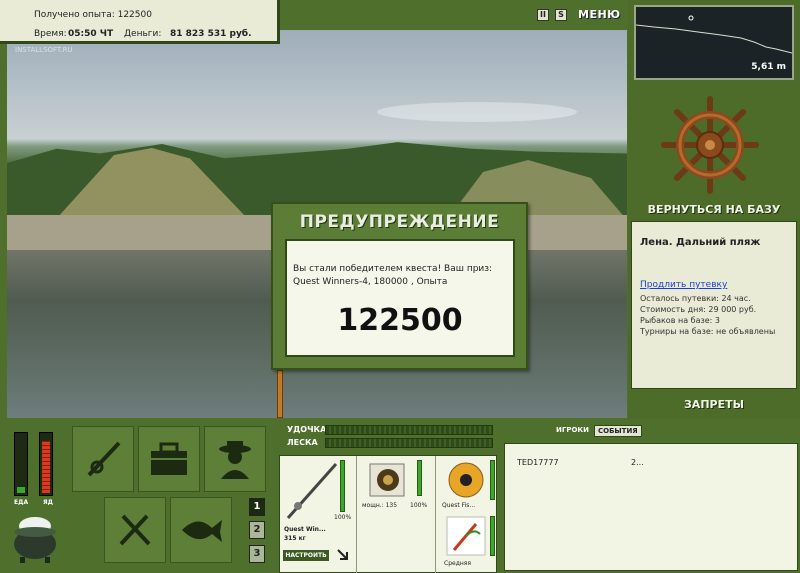 The image size is (800, 573). Describe the element at coordinates (257, 507) in the screenshot. I see `page-button-1: 1` at that location.